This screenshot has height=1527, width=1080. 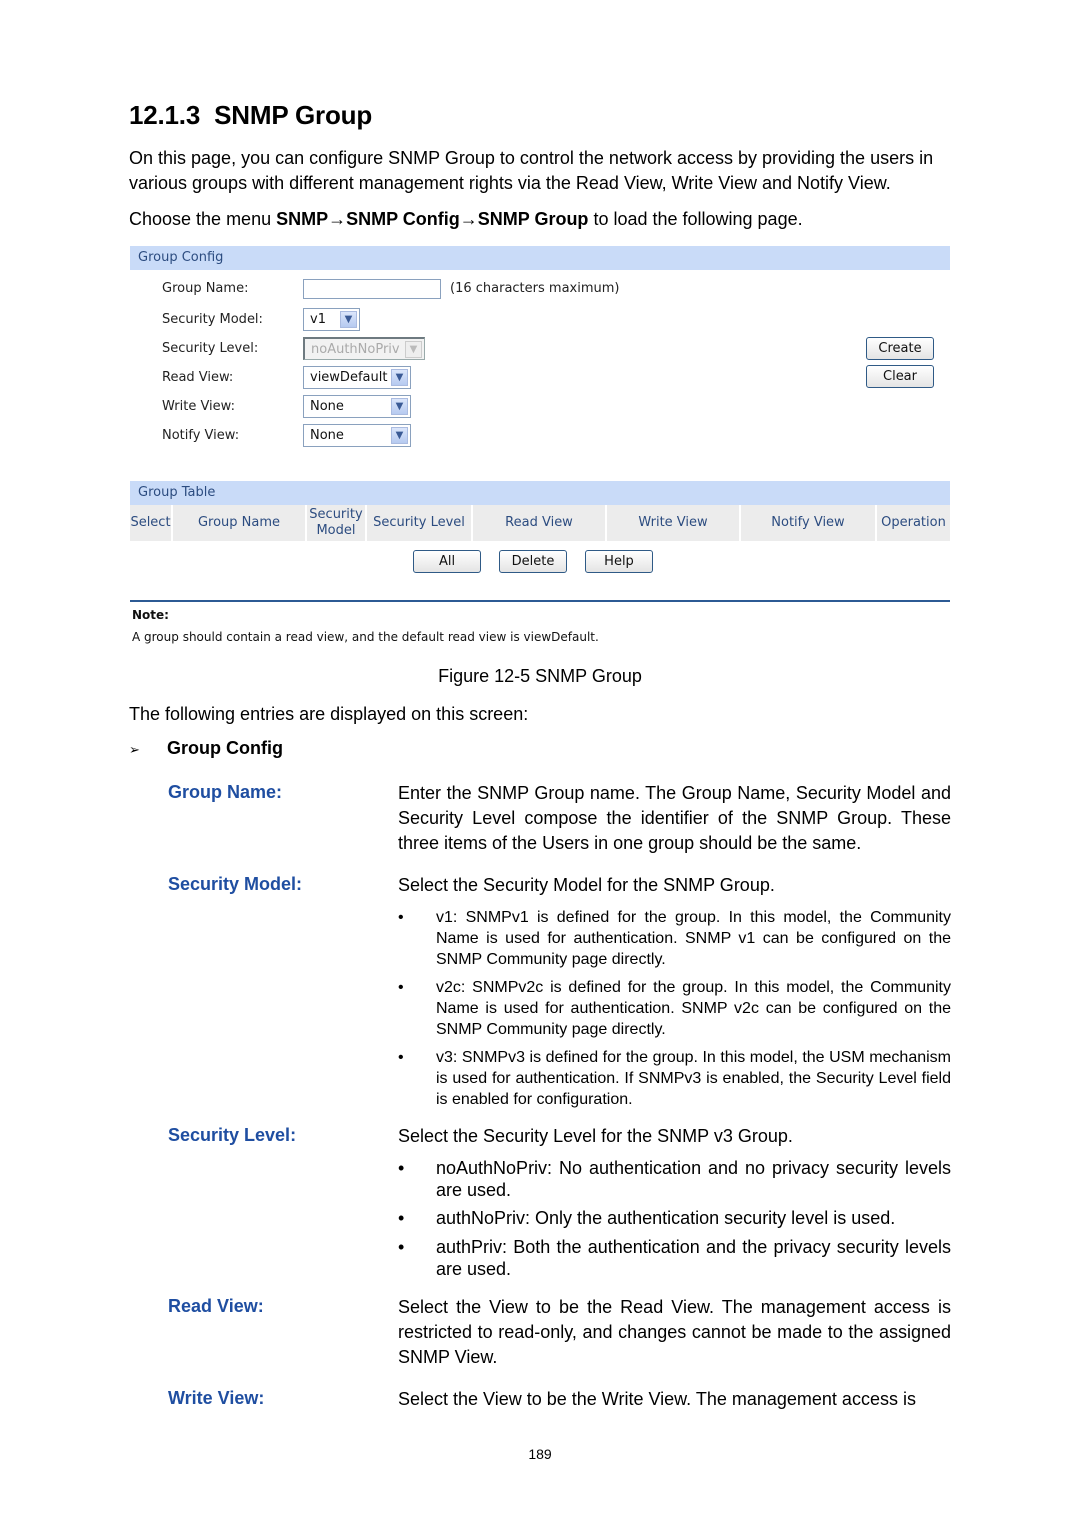 What do you see at coordinates (337, 523) in the screenshot?
I see `column-security-model: Security Model` at bounding box center [337, 523].